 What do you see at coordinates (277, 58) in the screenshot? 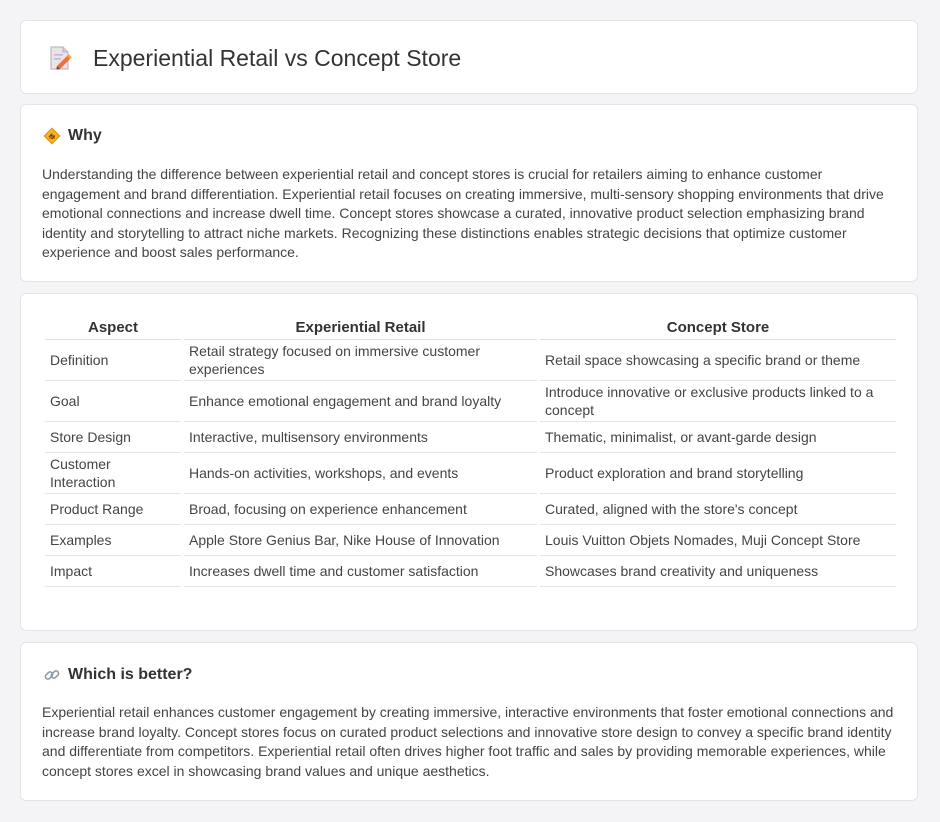
I see `page-title: Experiential Retail vs Concept Store` at bounding box center [277, 58].